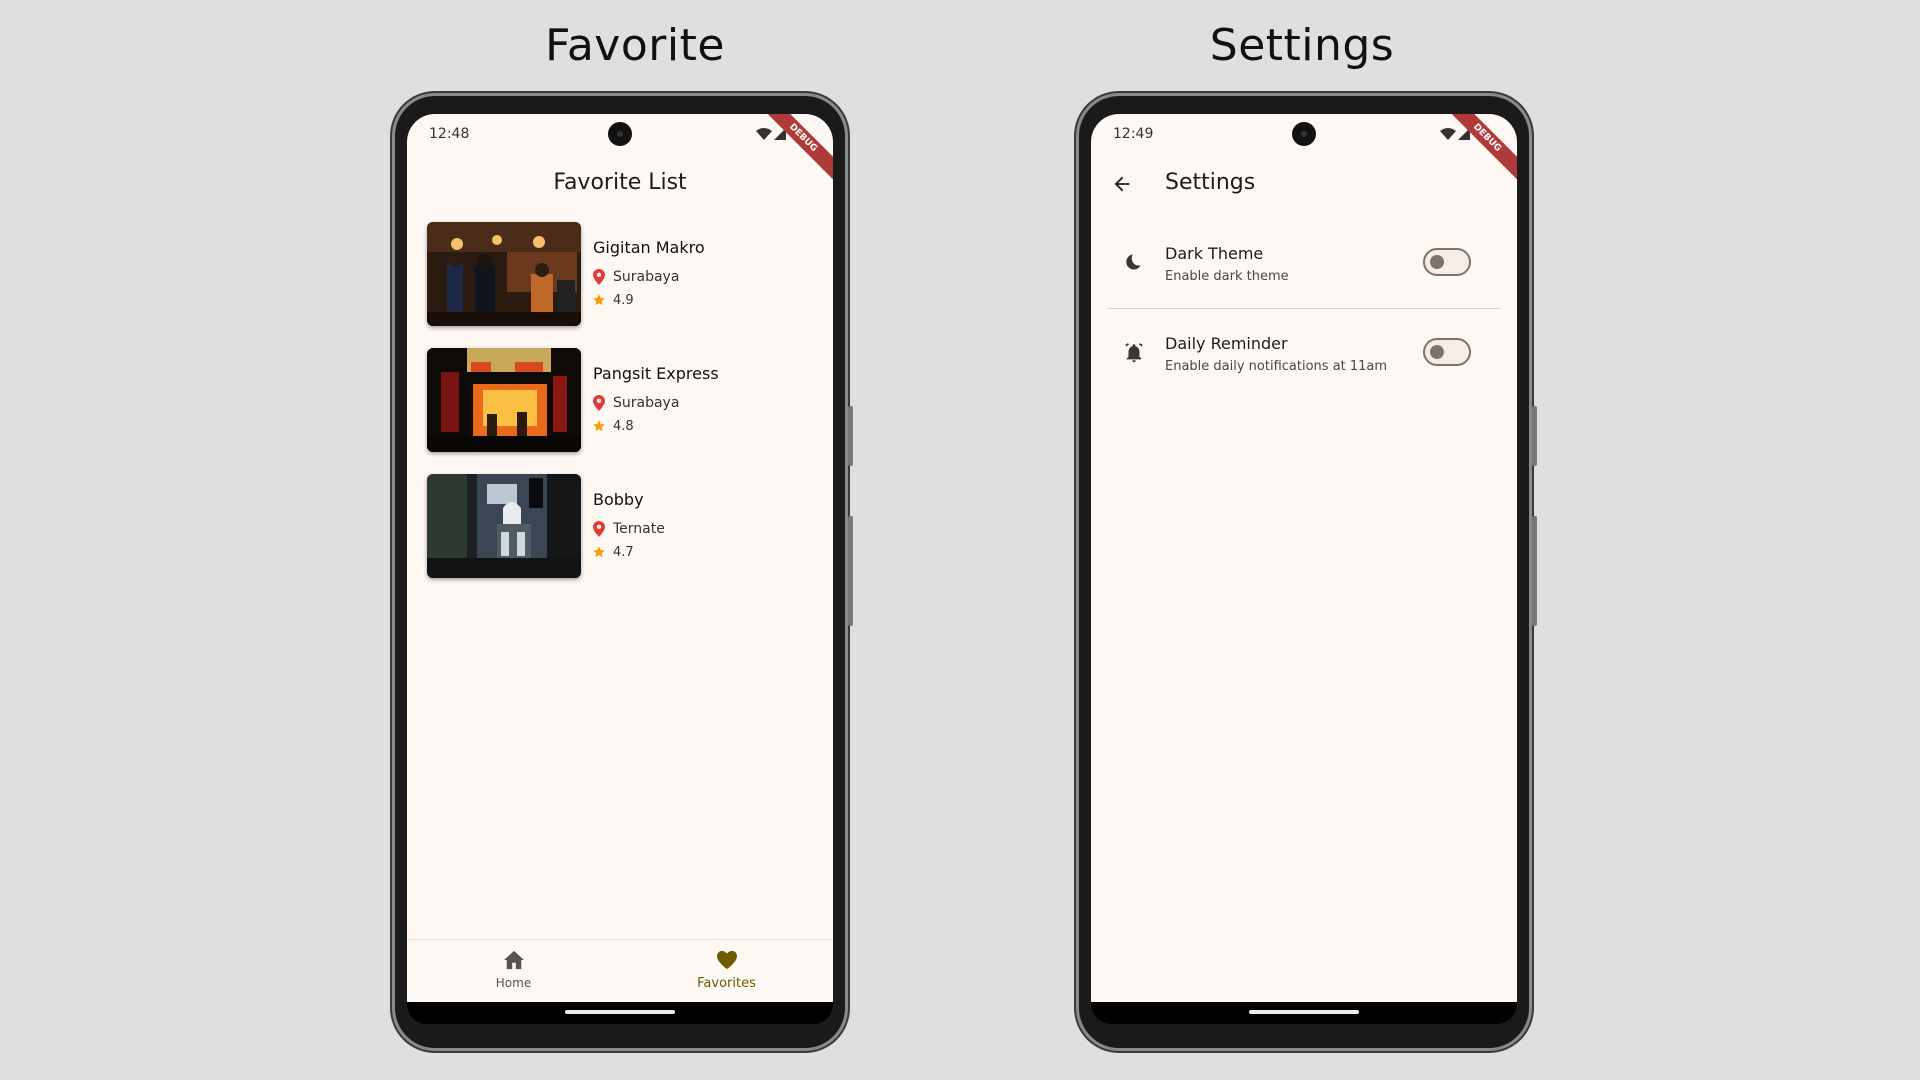 The image size is (1920, 1080). I want to click on panel-title-settings: Settings, so click(1302, 45).